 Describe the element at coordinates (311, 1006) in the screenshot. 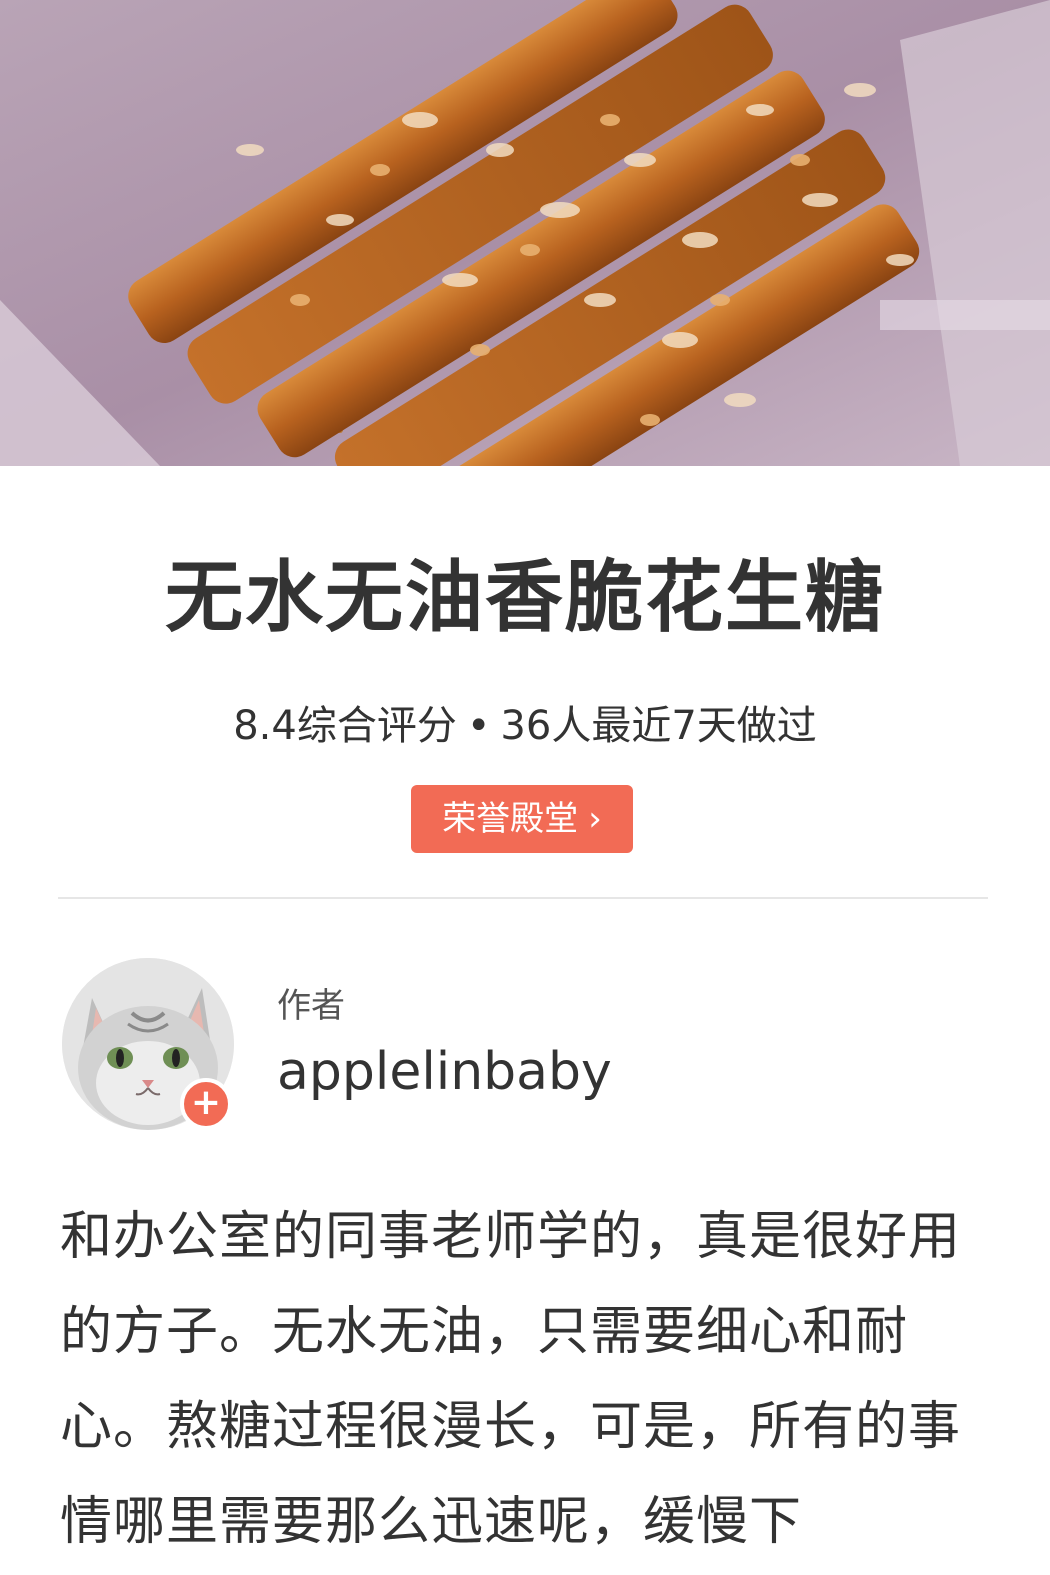

I see `author-label: 作者` at that location.